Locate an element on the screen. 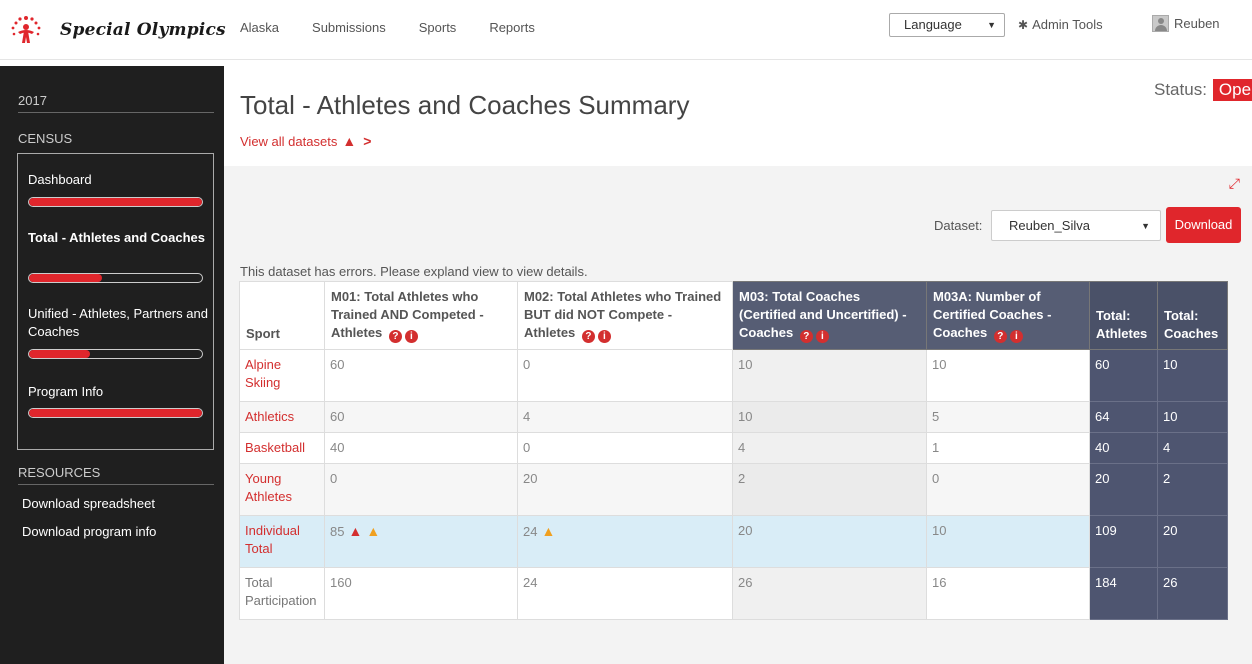 This screenshot has height=664, width=1252. table-row: Young Athletes 0 20 2 0 20 2 is located at coordinates (733, 489).